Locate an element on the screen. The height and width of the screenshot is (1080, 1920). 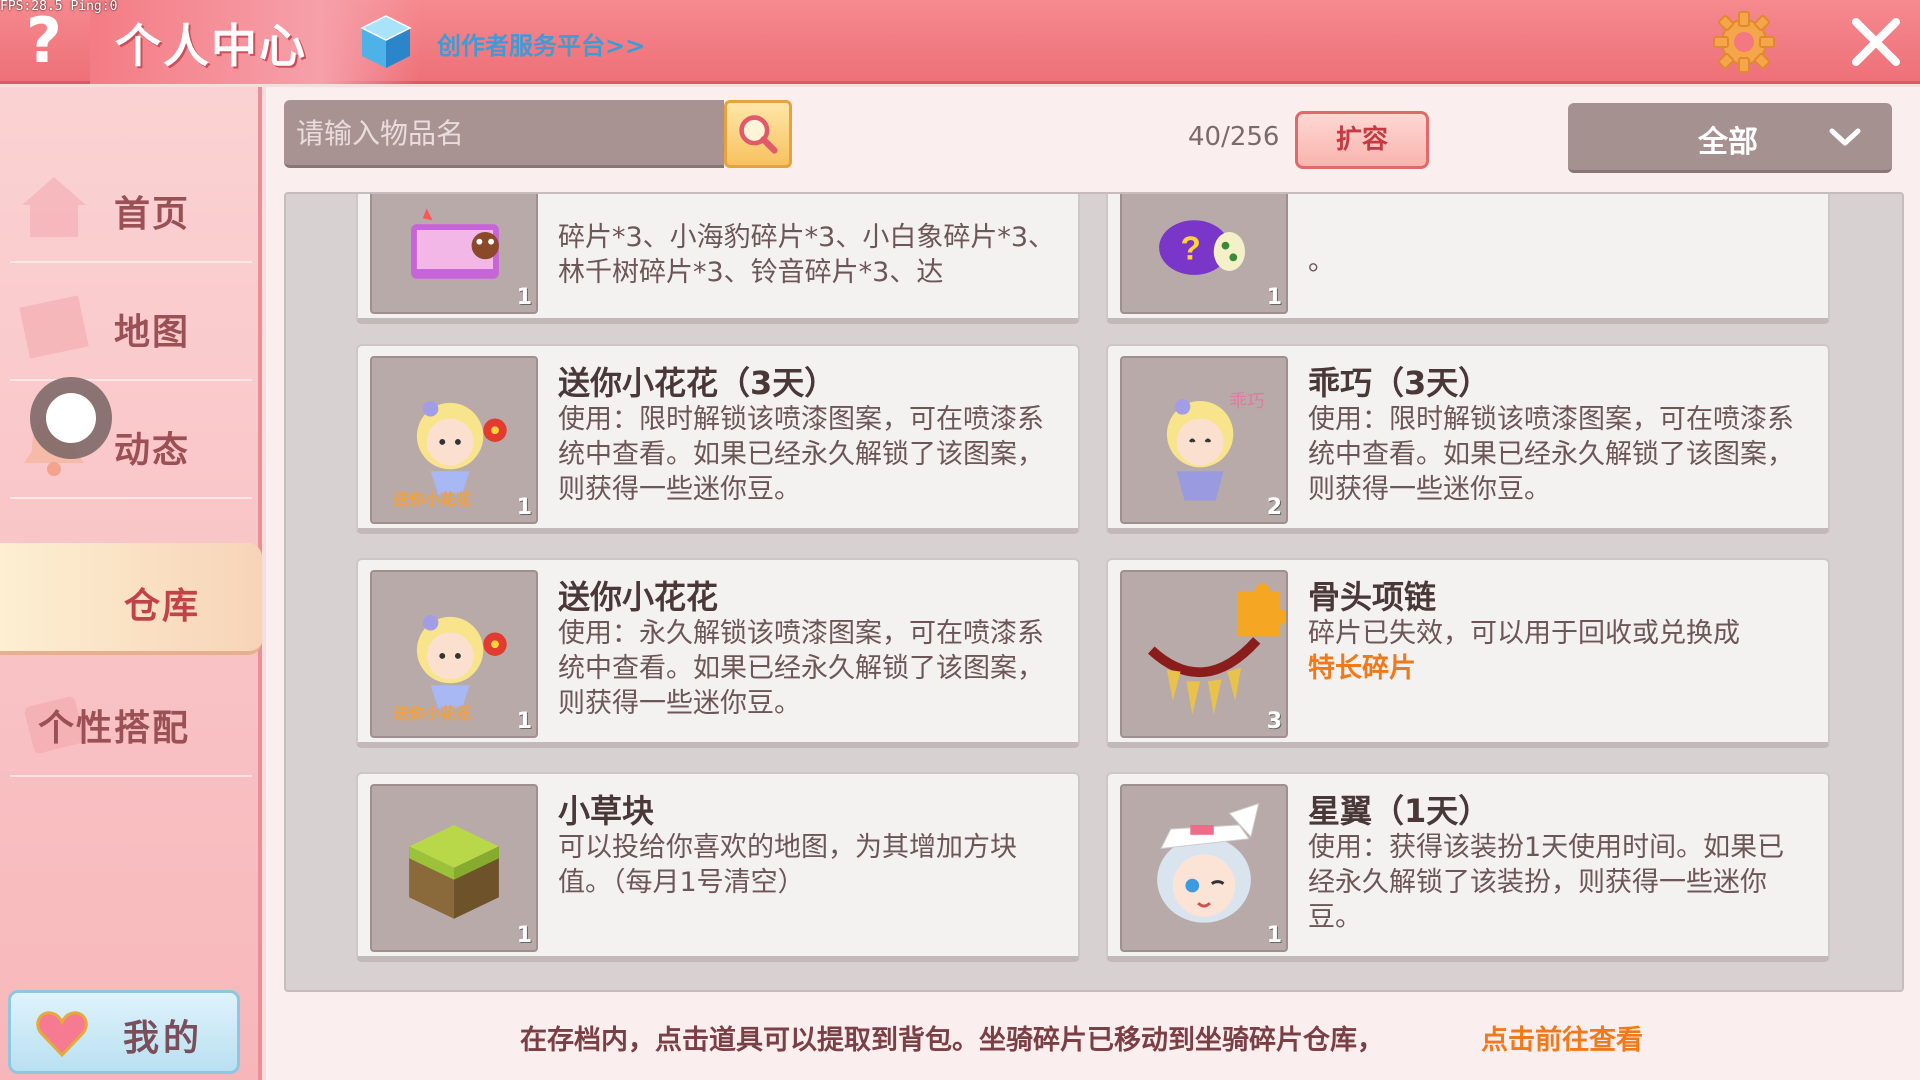
mine-label: 我的 is located at coordinates (163, 1038).